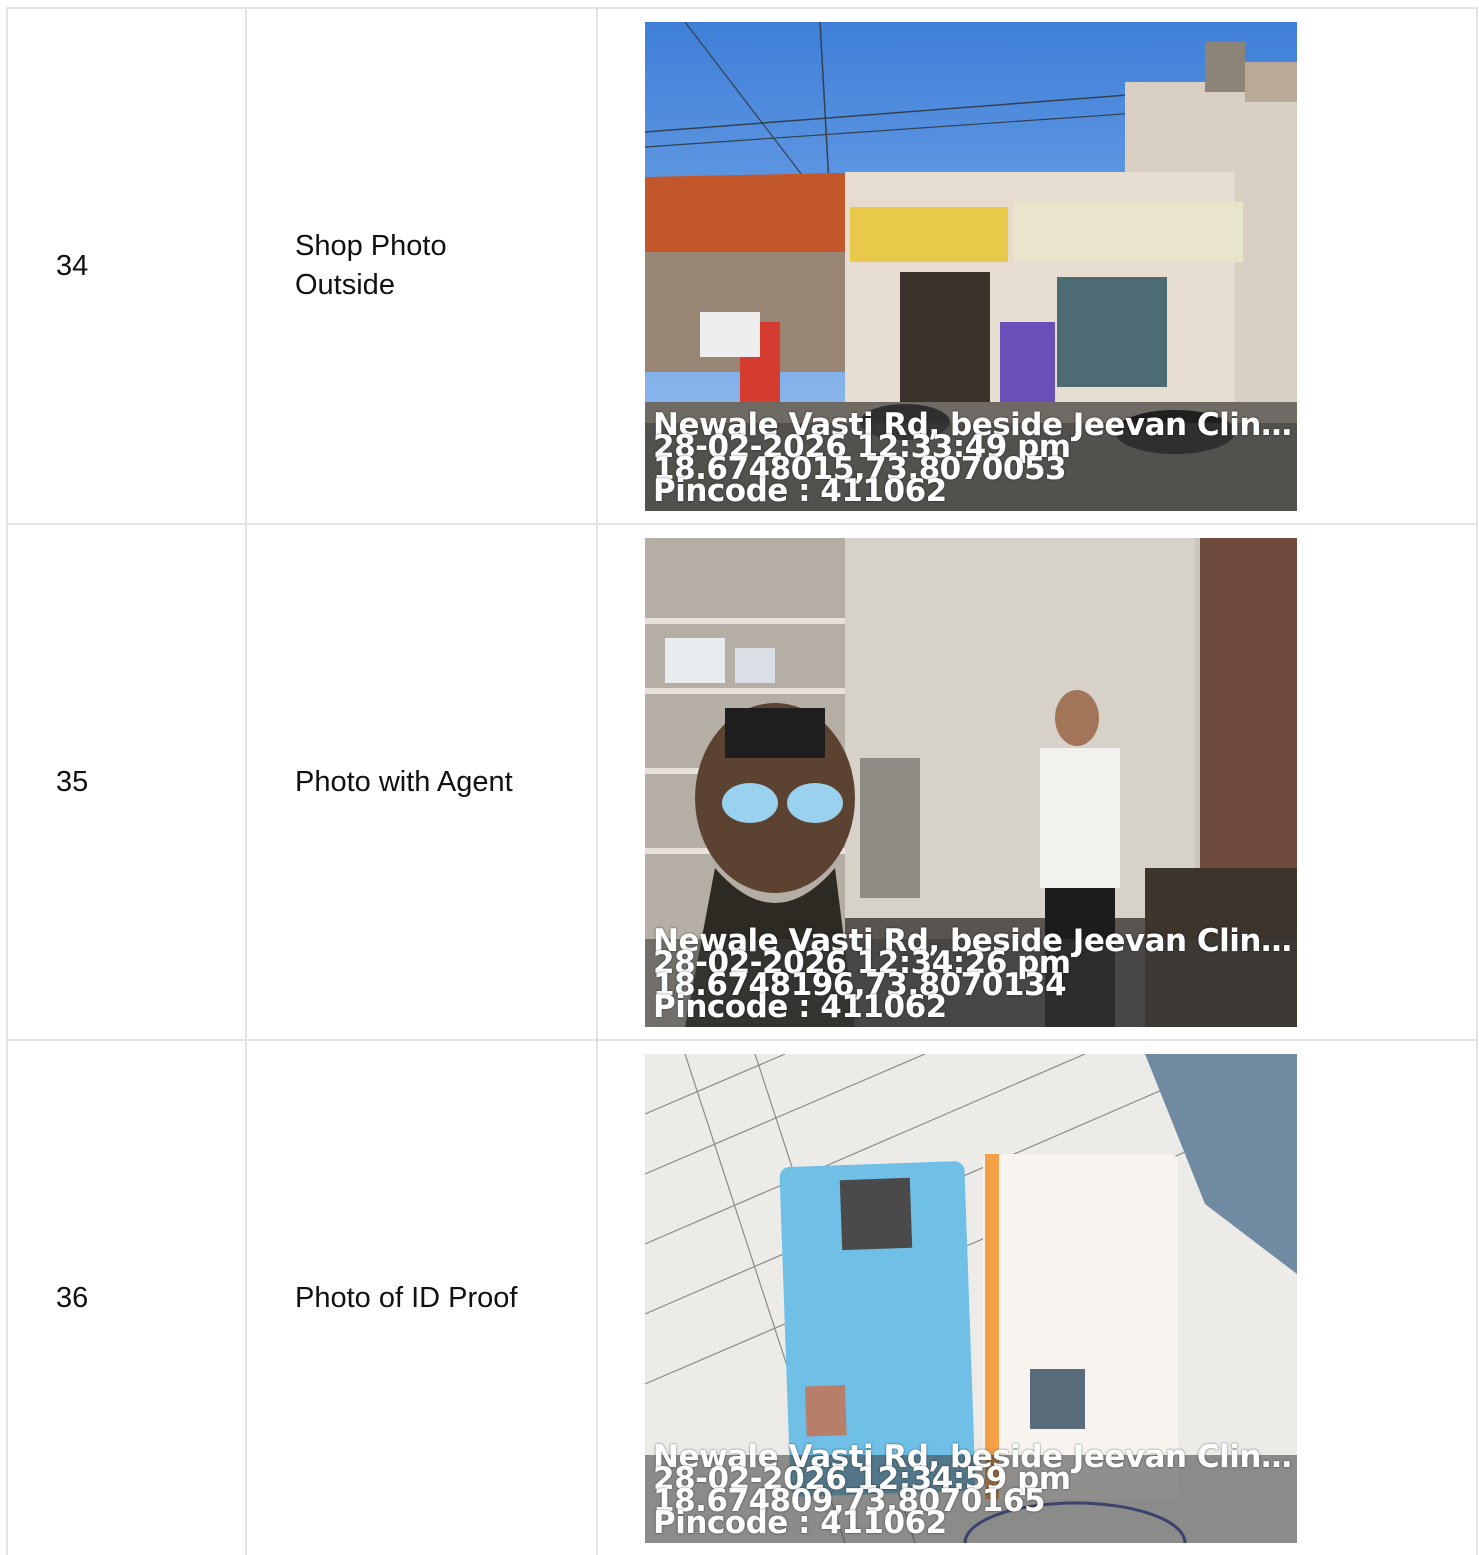 The image size is (1479, 1555). Describe the element at coordinates (72, 781) in the screenshot. I see `row-number: 35` at that location.